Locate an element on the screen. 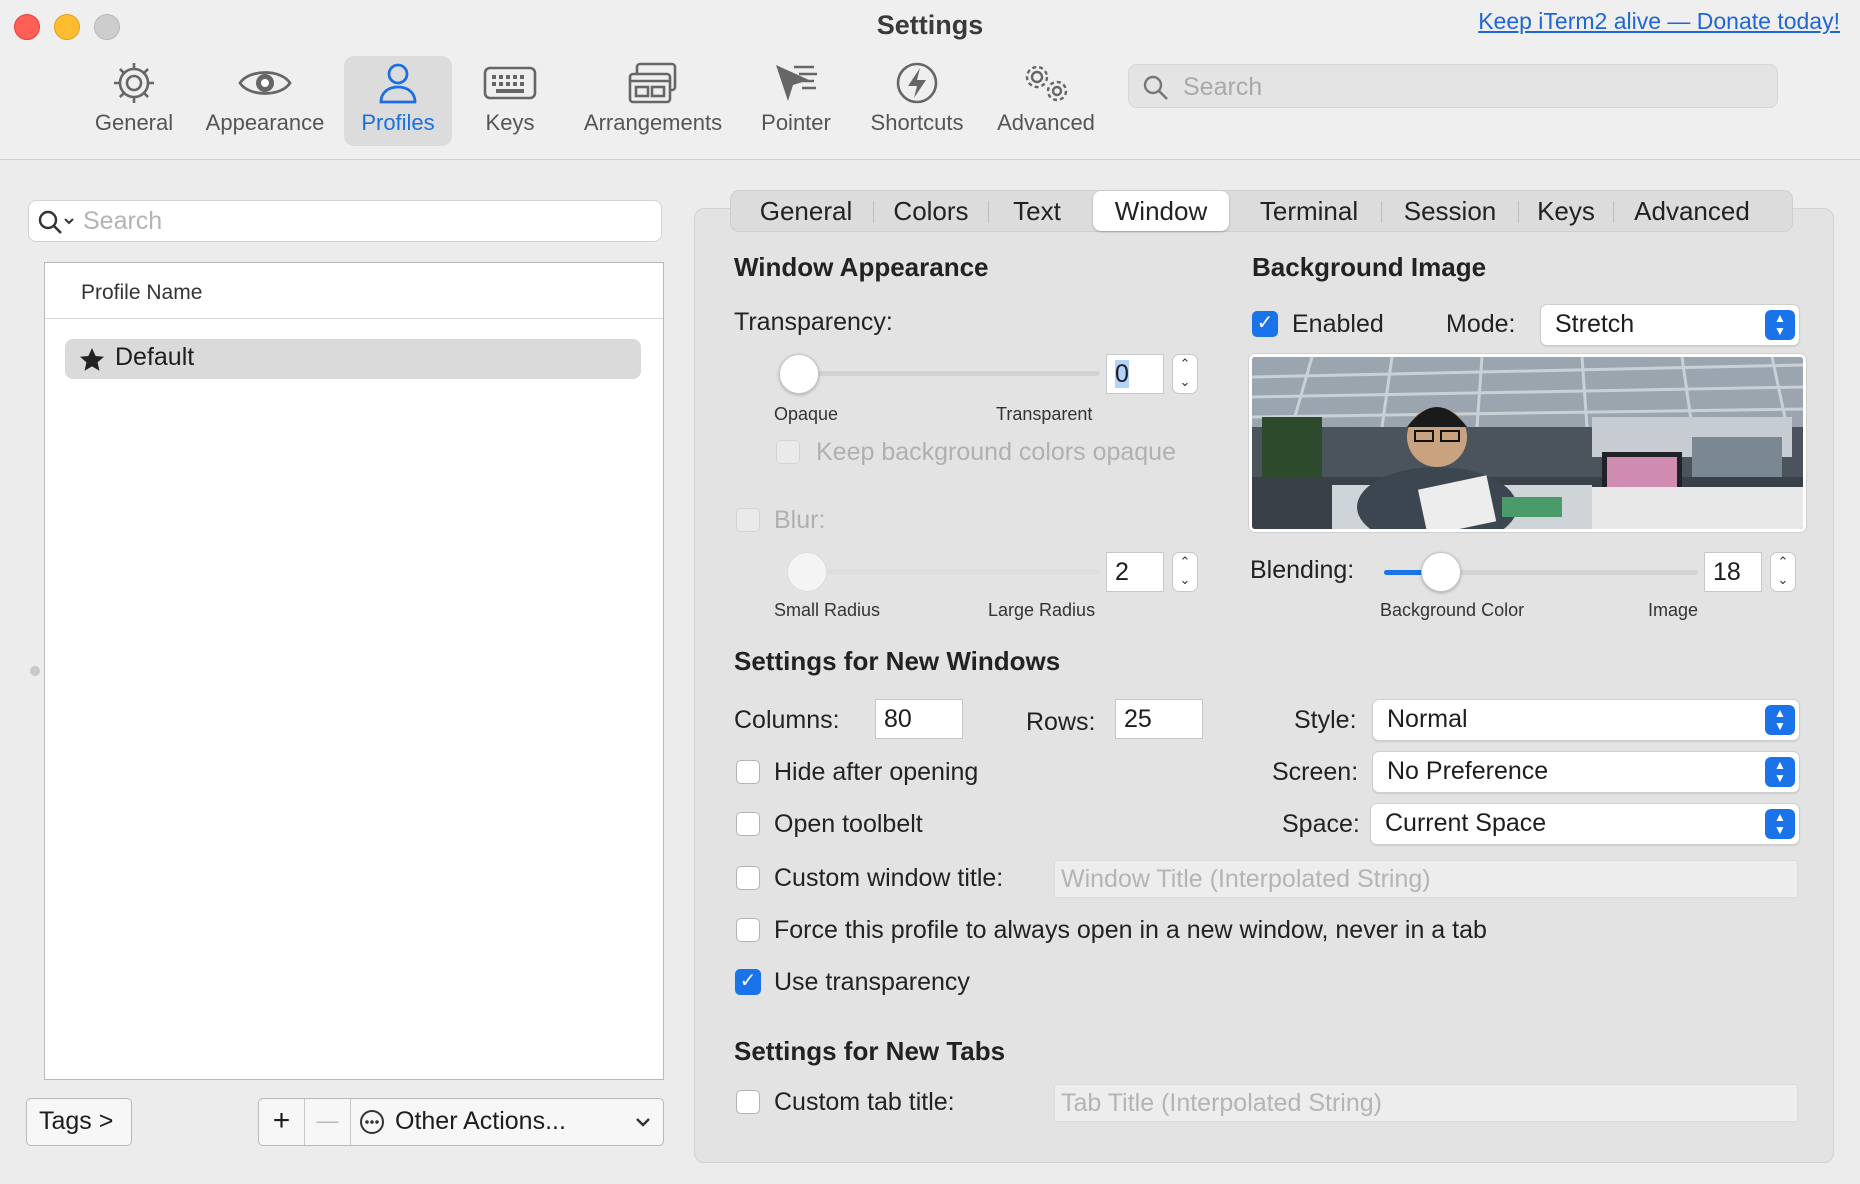 Image resolution: width=1860 pixels, height=1184 pixels. blending-slider-knob is located at coordinates (1440, 572).